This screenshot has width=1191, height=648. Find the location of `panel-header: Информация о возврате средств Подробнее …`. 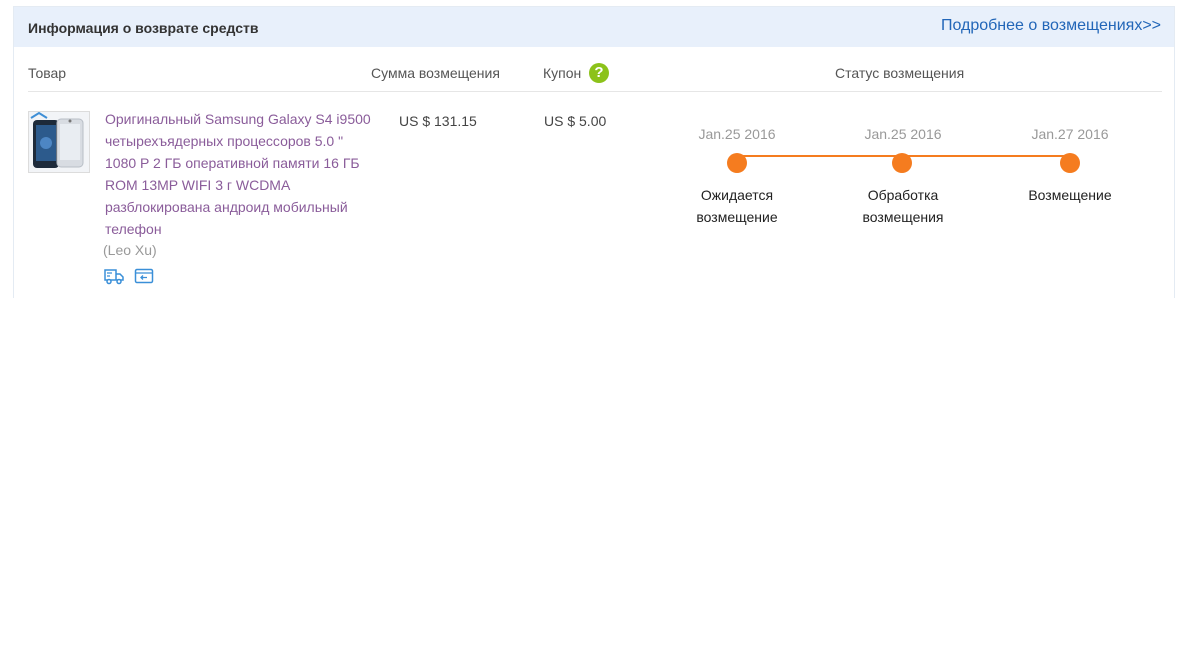

panel-header: Информация о возврате средств Подробнее … is located at coordinates (594, 27).